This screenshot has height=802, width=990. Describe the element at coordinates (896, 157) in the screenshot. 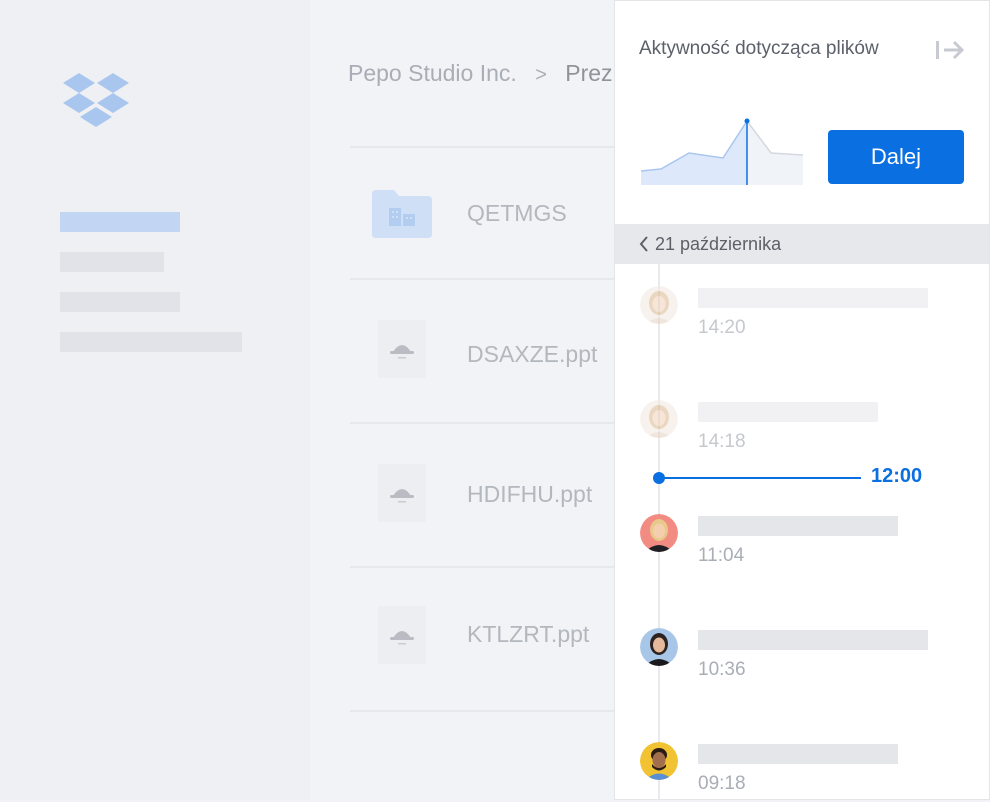

I see `next-button: Dalej` at that location.